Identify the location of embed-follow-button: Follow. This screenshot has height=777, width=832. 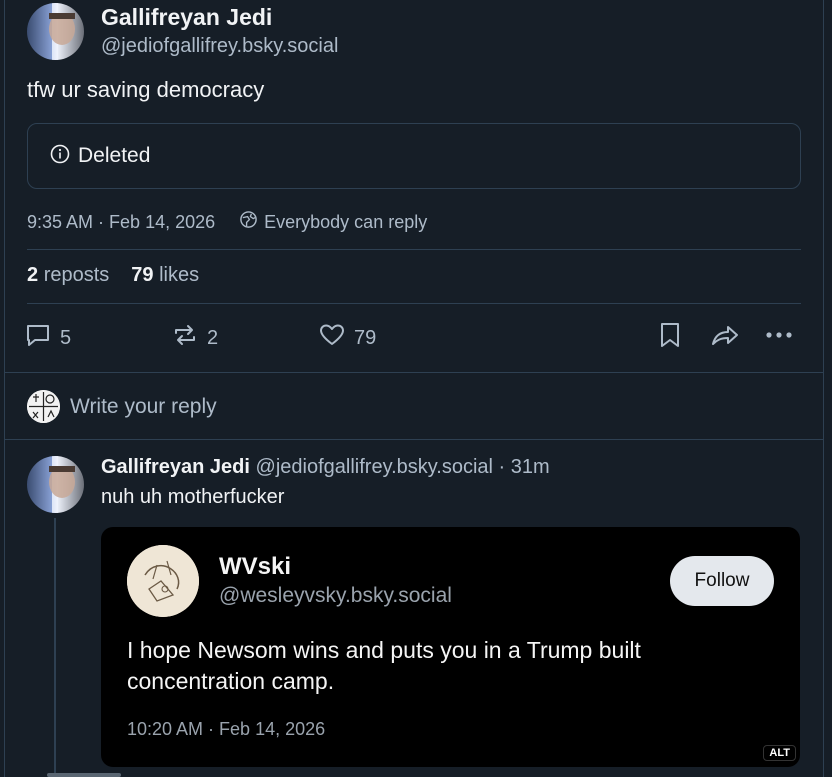
(722, 581).